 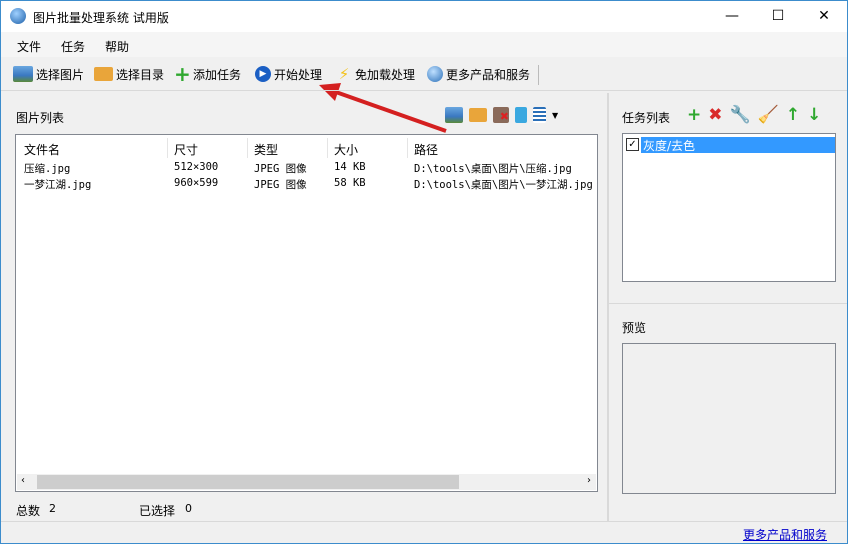 What do you see at coordinates (424, 16) in the screenshot?
I see `title-bar: 图片批量处理系统 试用版 — ☐ ✕` at bounding box center [424, 16].